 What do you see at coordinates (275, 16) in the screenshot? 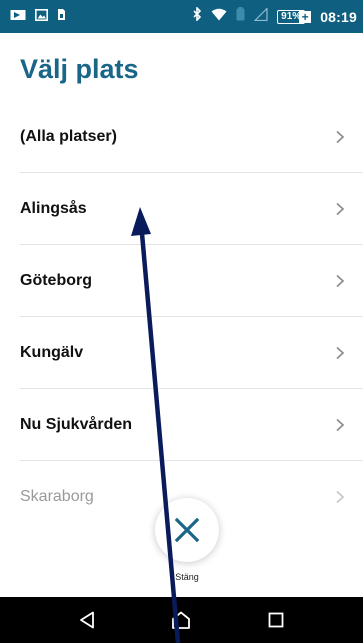
I see `status-right: 91% + 08:19` at bounding box center [275, 16].